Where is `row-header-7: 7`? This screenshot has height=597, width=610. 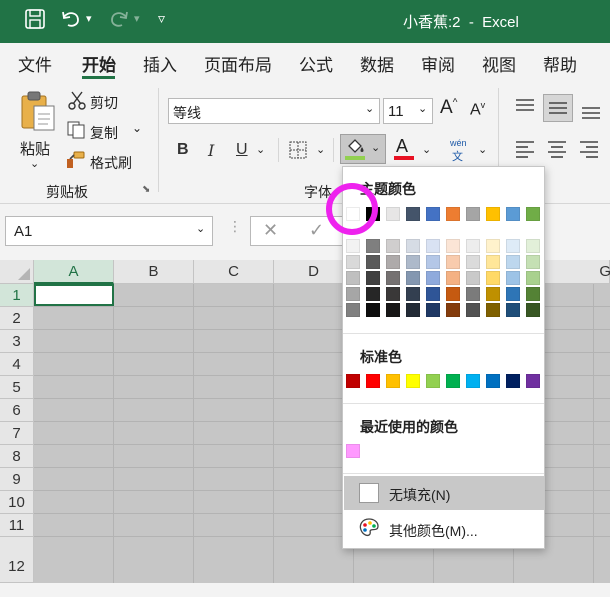 row-header-7: 7 is located at coordinates (17, 433).